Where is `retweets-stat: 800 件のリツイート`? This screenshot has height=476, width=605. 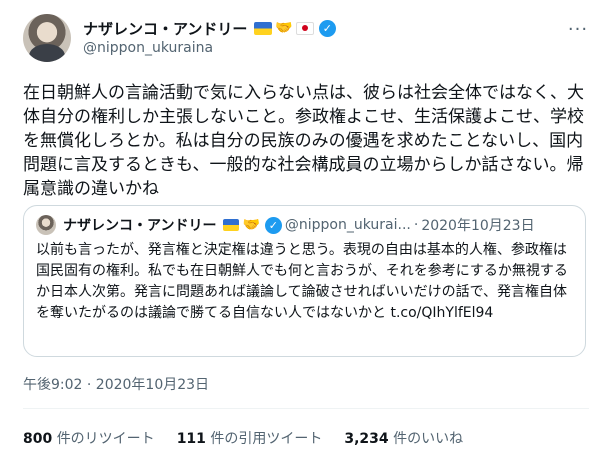 retweets-stat: 800 件のリツイート is located at coordinates (89, 438).